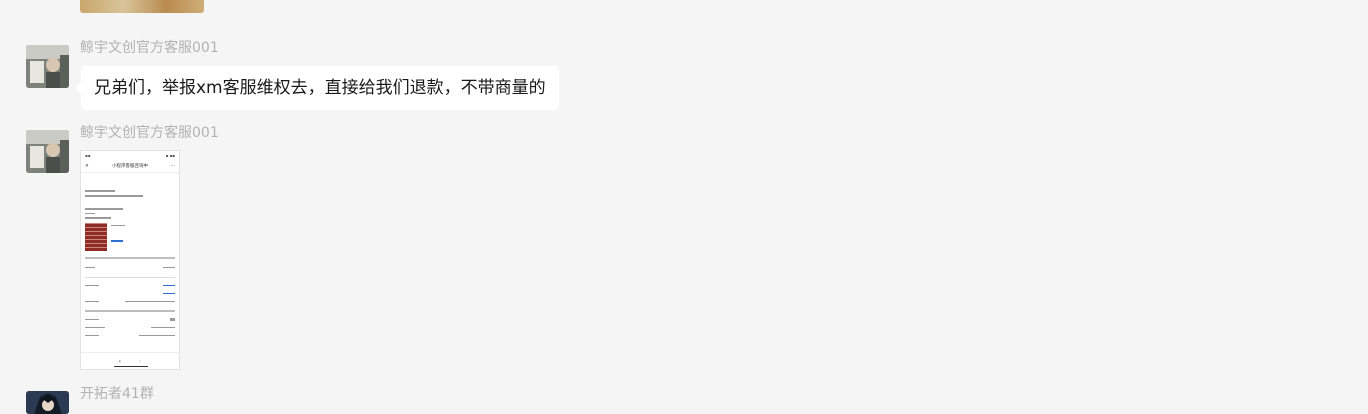 The height and width of the screenshot is (414, 1368). What do you see at coordinates (96, 236) in the screenshot?
I see `product-thumbnail` at bounding box center [96, 236].